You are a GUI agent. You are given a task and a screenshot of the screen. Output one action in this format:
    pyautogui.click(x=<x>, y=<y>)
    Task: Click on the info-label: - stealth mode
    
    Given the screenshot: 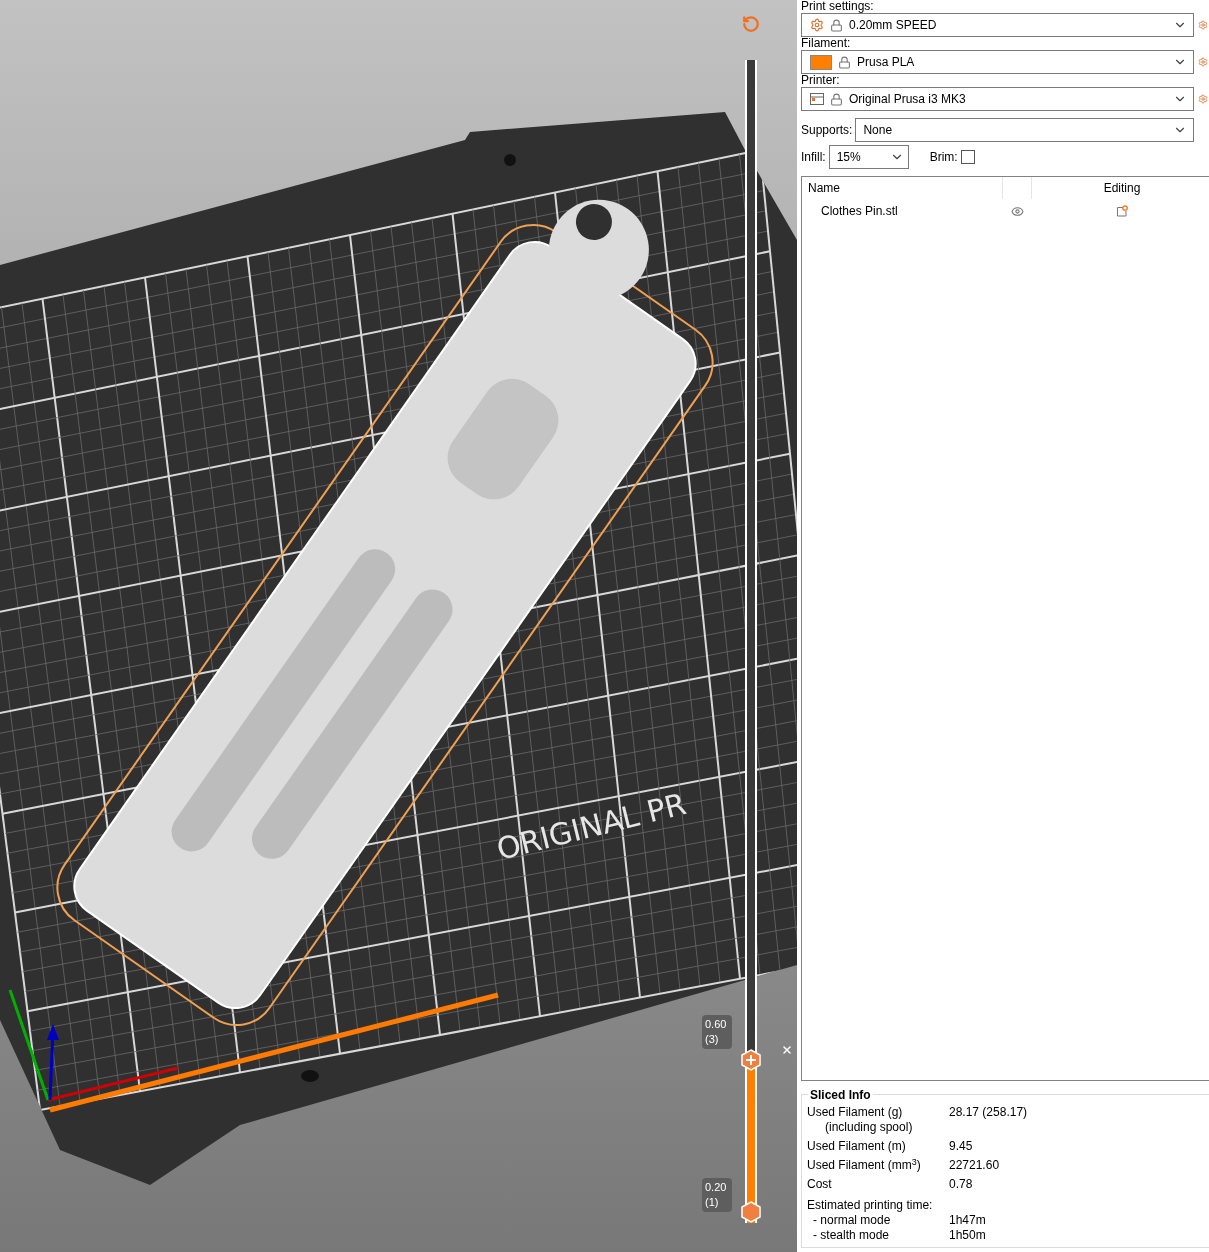 What is the action you would take?
    pyautogui.click(x=851, y=1235)
    